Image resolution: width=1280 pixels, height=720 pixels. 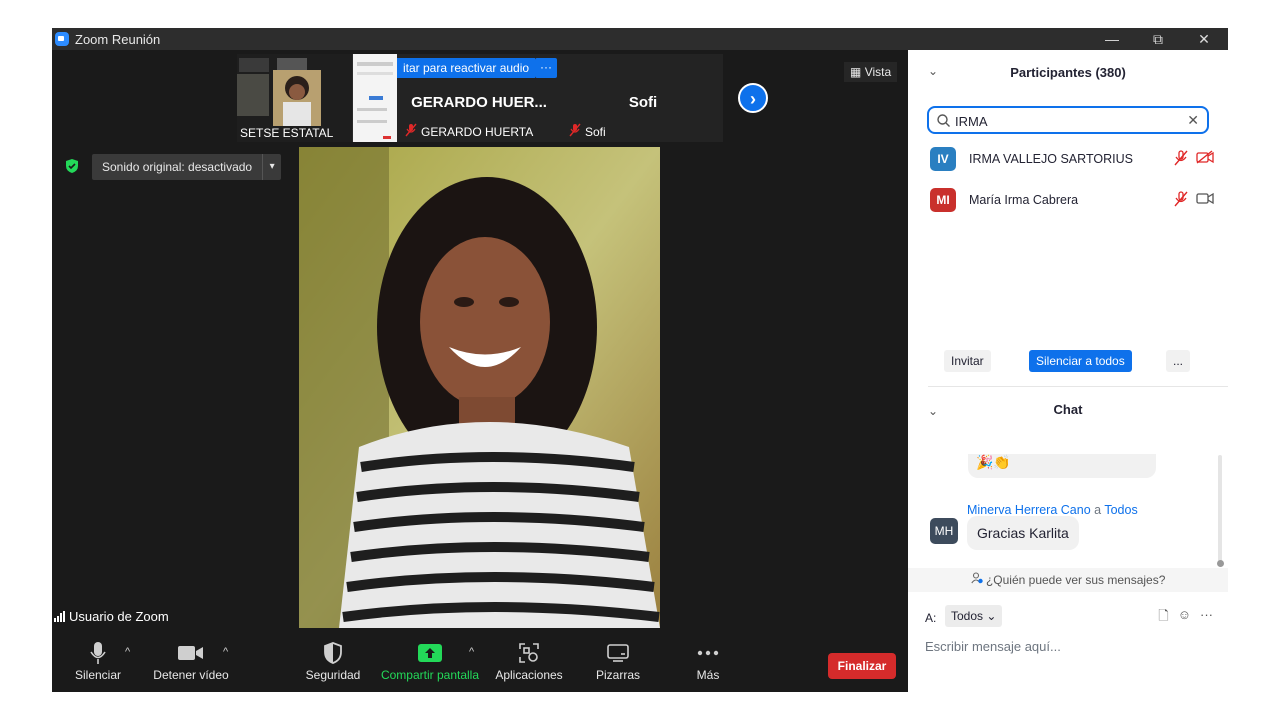 I want to click on shield-check-icon, so click(x=72, y=166).